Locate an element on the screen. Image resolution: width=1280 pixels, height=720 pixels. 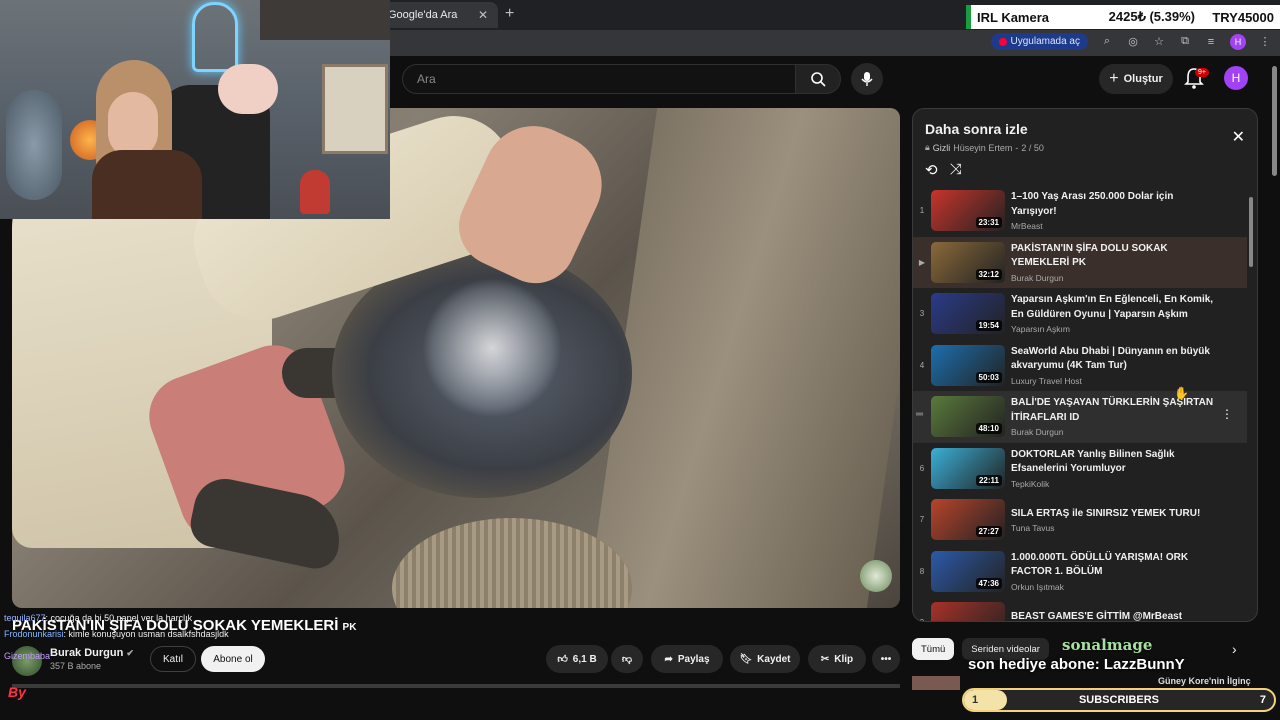
playlist-item-title: SILA ERTAŞ ile SINIRSIZ YEMEK TURU! is located at coordinates (1114, 514).